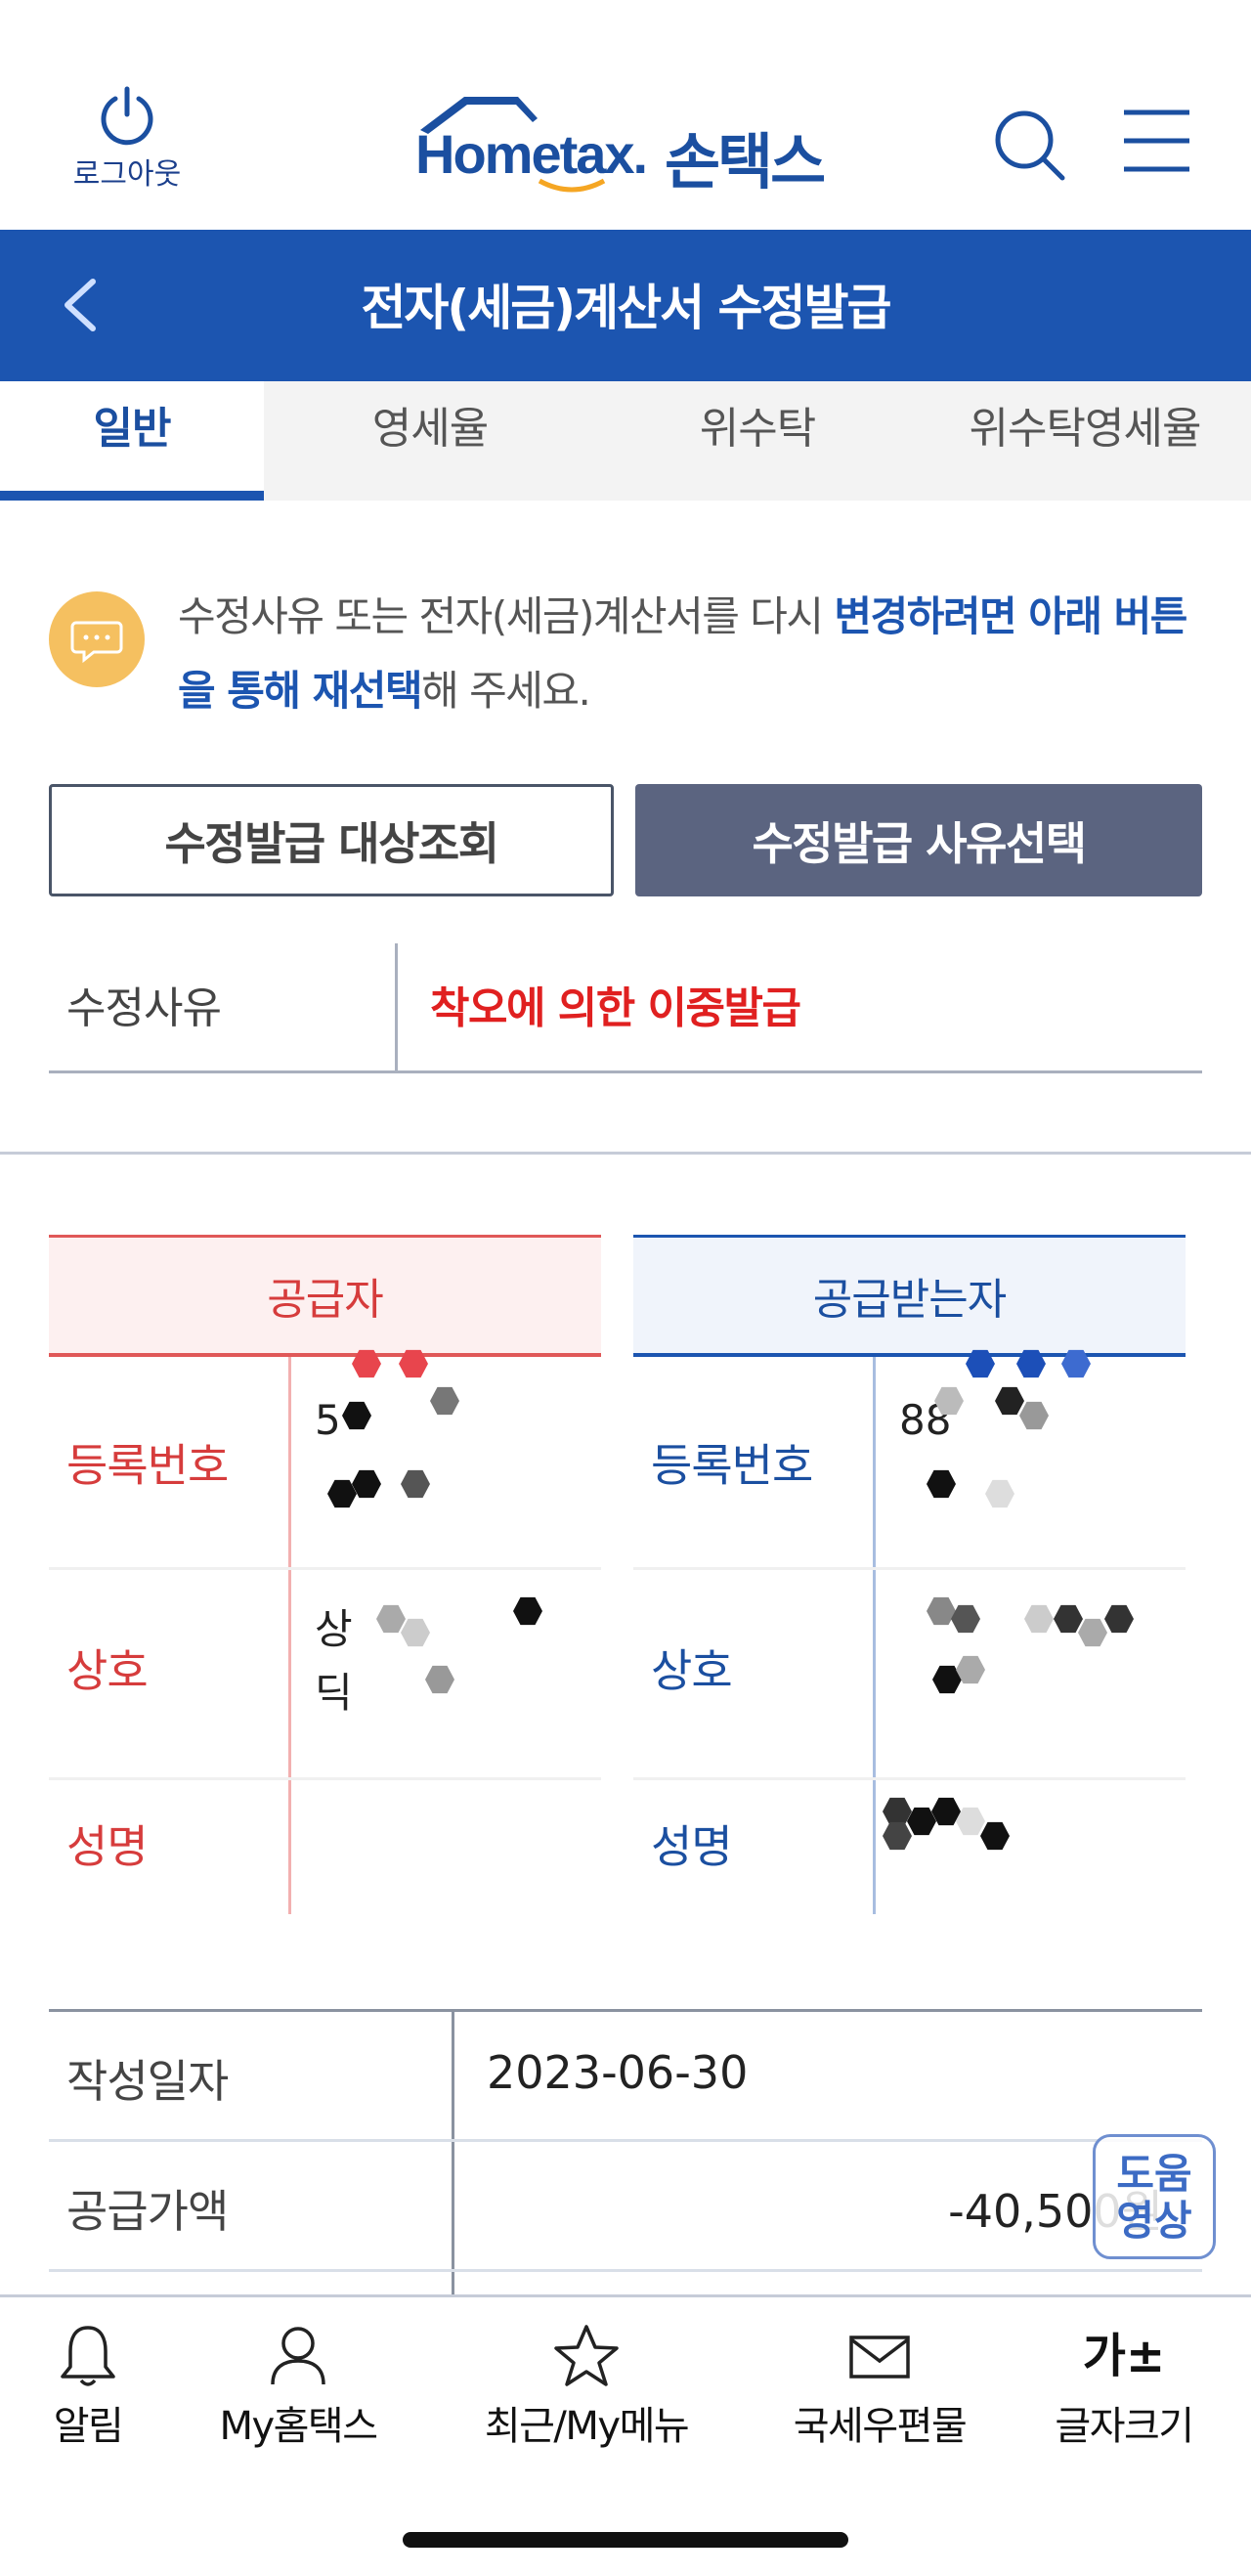 This screenshot has width=1251, height=2576. Describe the element at coordinates (618, 2072) in the screenshot. I see `date-value: 2023-06-30` at that location.